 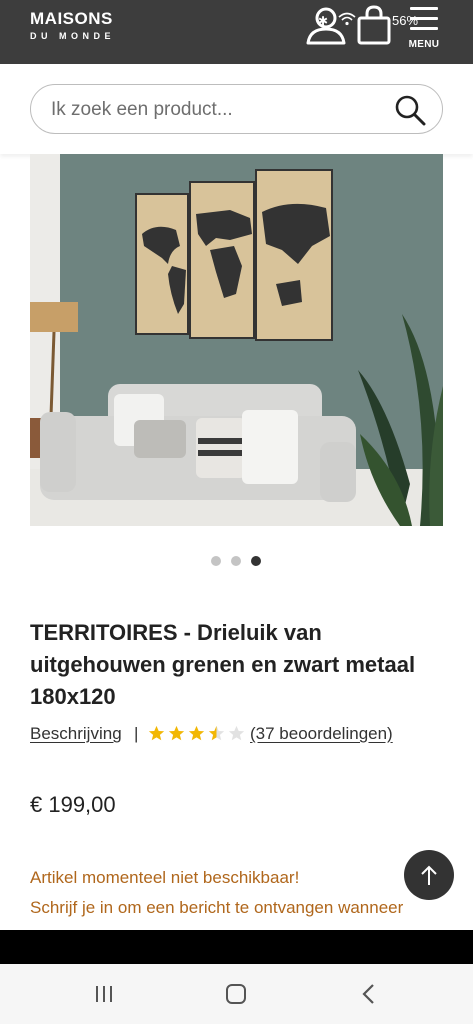 What do you see at coordinates (105, 994) in the screenshot?
I see `recent-apps-icon` at bounding box center [105, 994].